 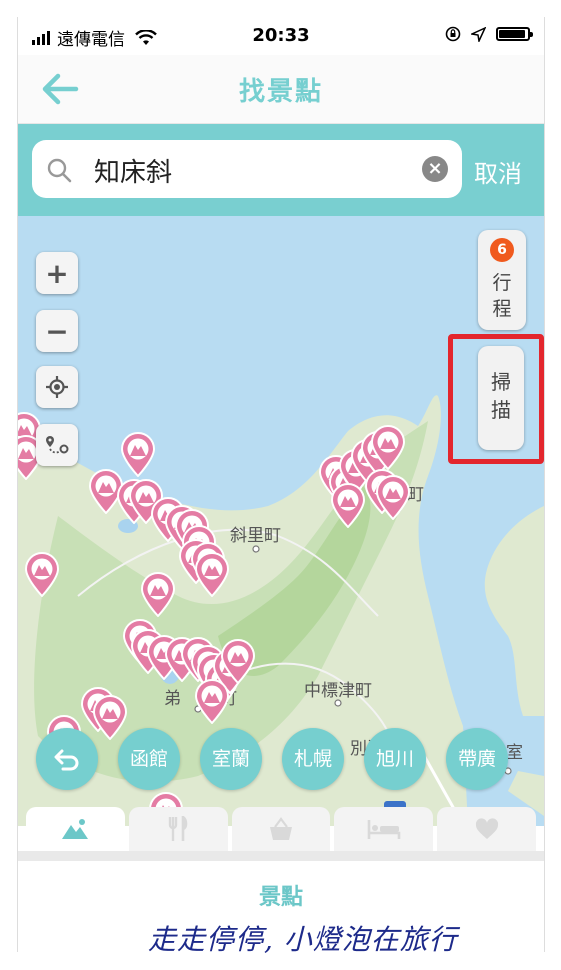 I want to click on tab-shopping, so click(x=281, y=829).